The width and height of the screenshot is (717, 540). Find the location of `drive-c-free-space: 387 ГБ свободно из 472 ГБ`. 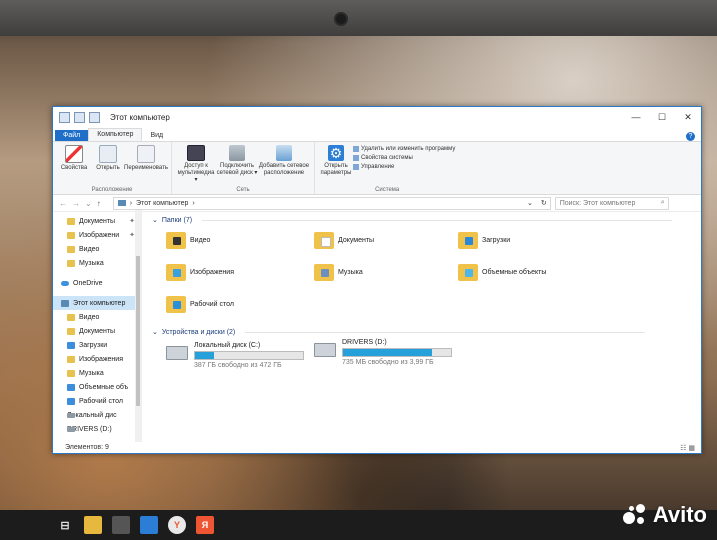

drive-c-free-space: 387 ГБ свободно из 472 ГБ is located at coordinates (238, 365).